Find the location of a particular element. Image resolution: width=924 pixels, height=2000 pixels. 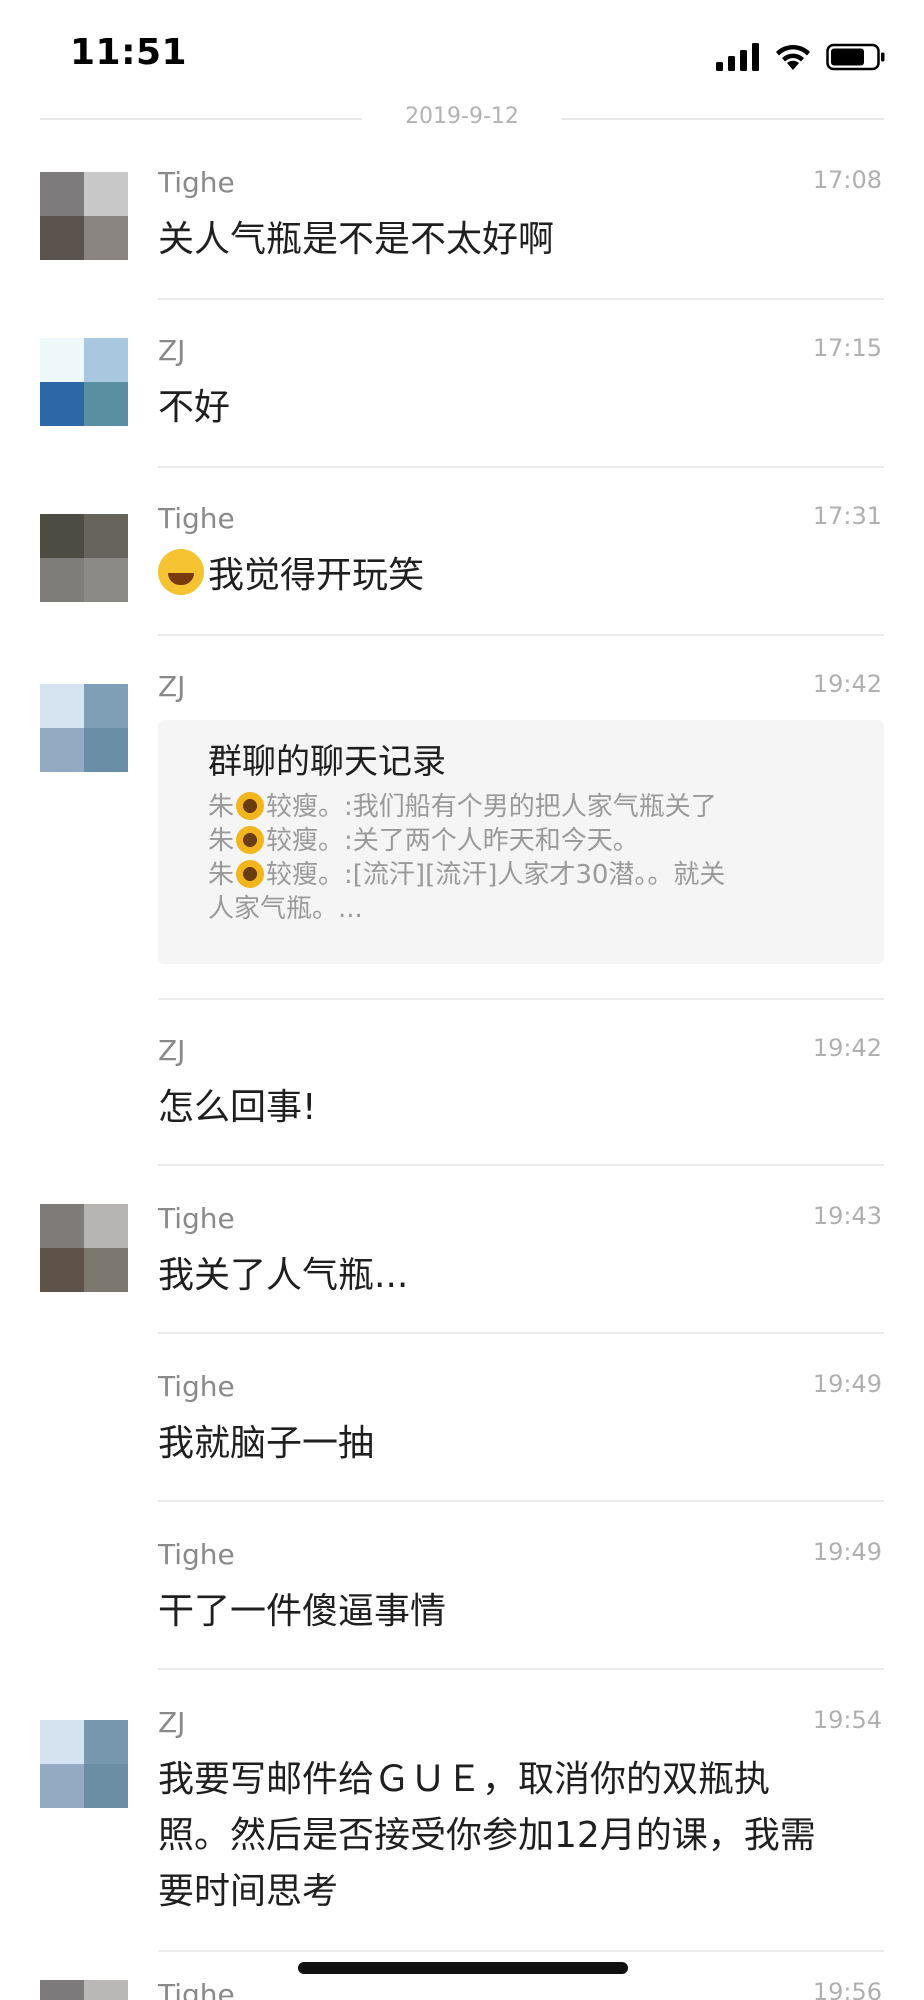

cellular-signal-icon is located at coordinates (737, 57).